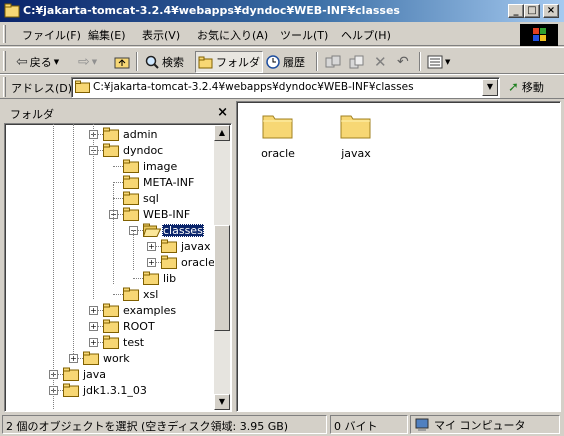 The width and height of the screenshot is (564, 436). I want to click on tree-node: examples, so click(140, 310).